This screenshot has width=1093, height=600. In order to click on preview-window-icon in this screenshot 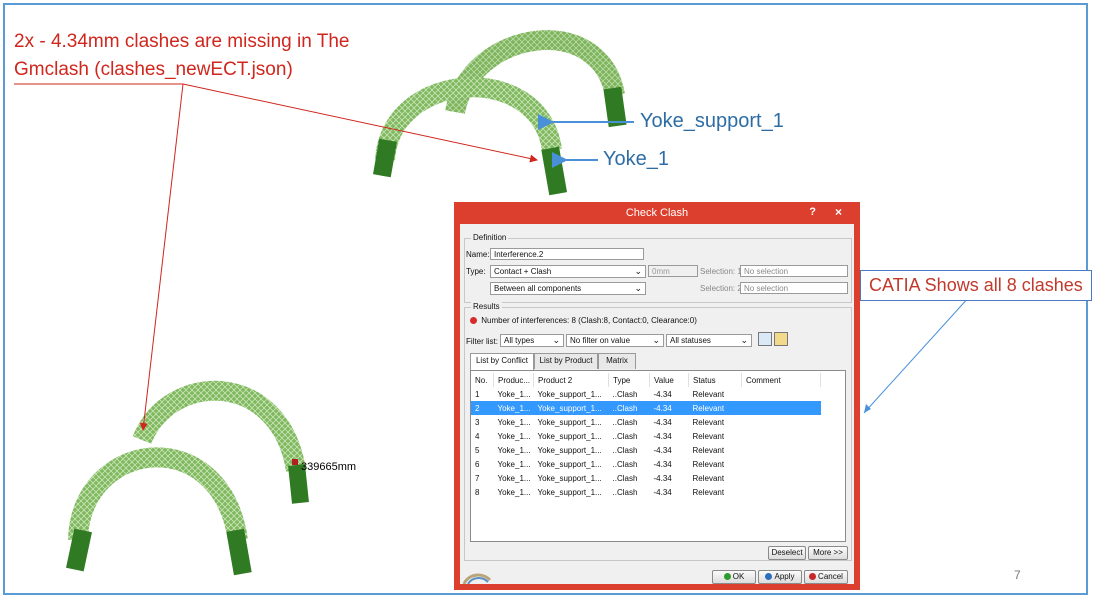, I will do `click(765, 339)`.